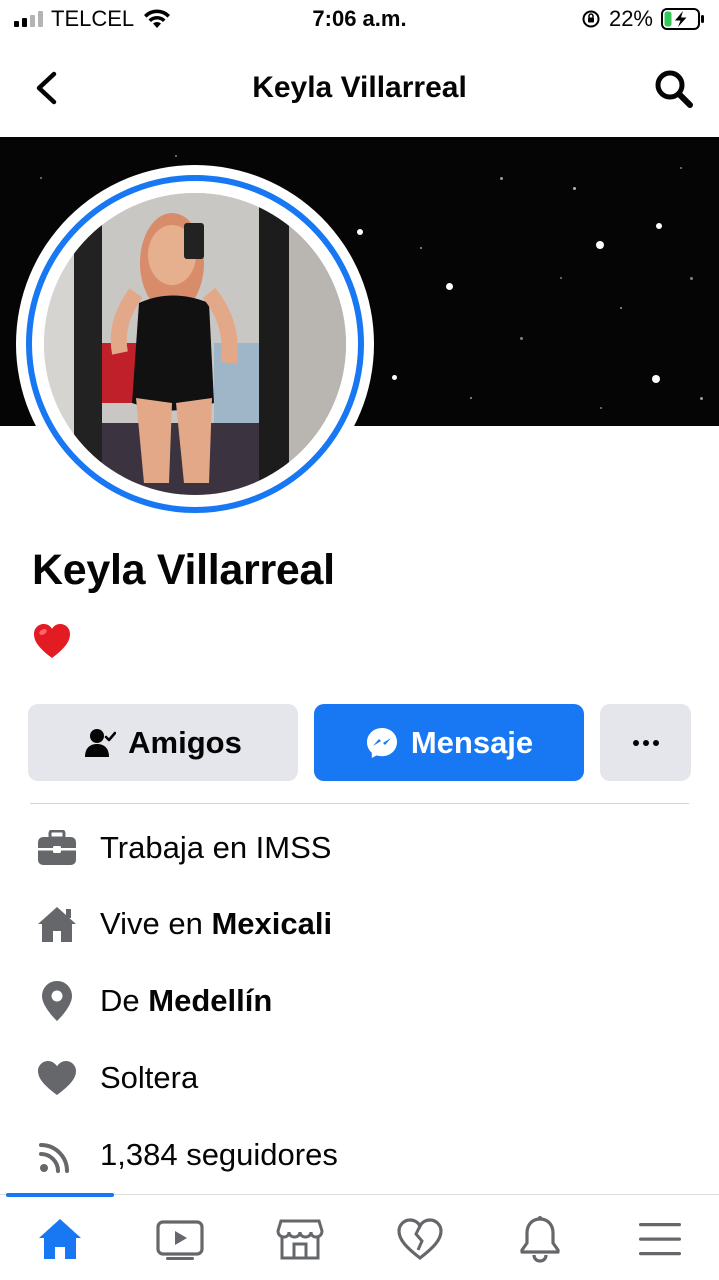 The width and height of the screenshot is (719, 1280). I want to click on message-button-label: Mensaje, so click(472, 742).